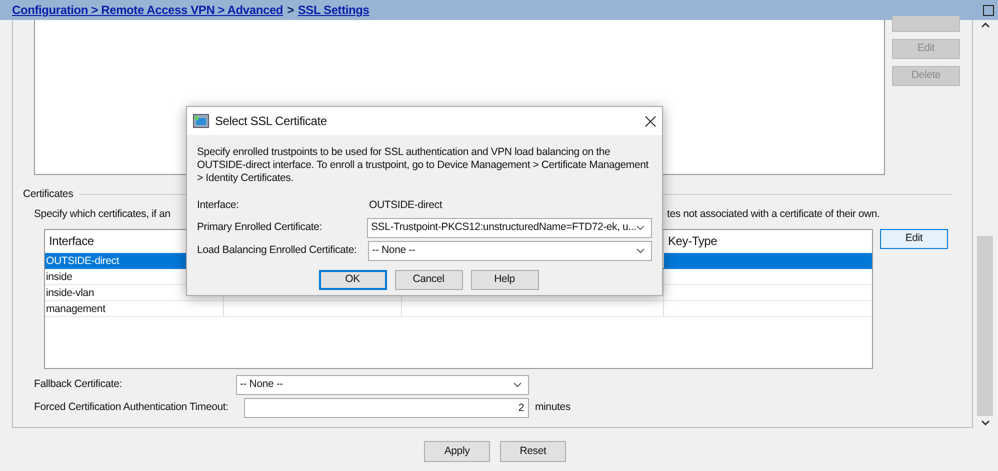  Describe the element at coordinates (985, 25) in the screenshot. I see `scroll-up-icon` at that location.